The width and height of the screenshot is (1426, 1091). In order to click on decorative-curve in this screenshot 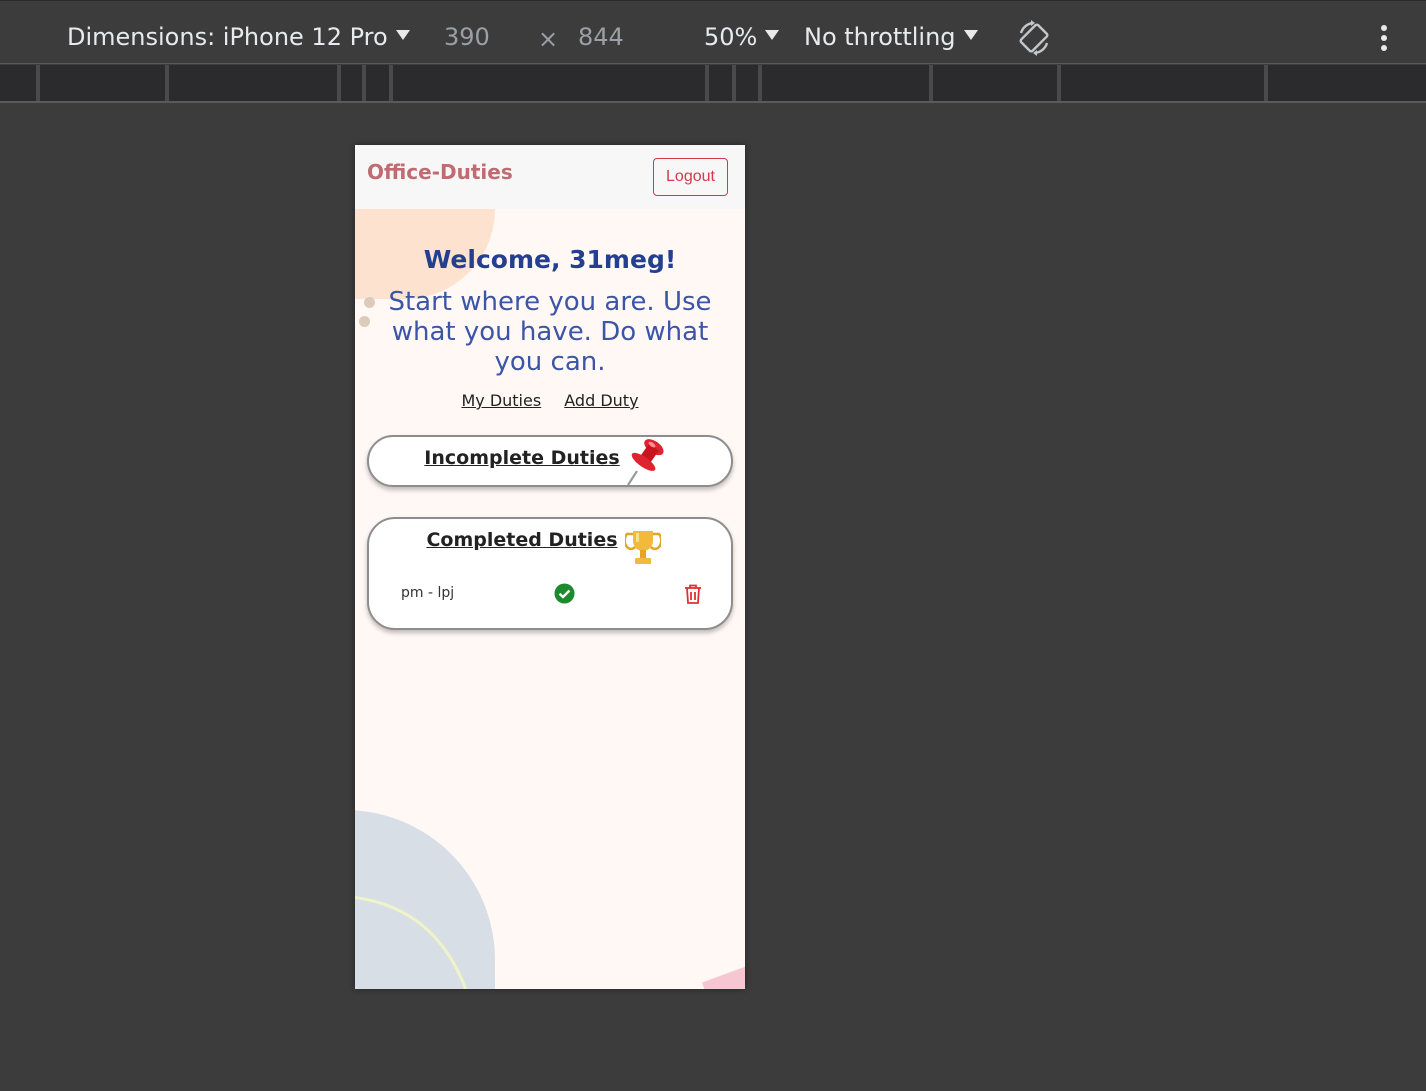, I will do `click(411, 942)`.